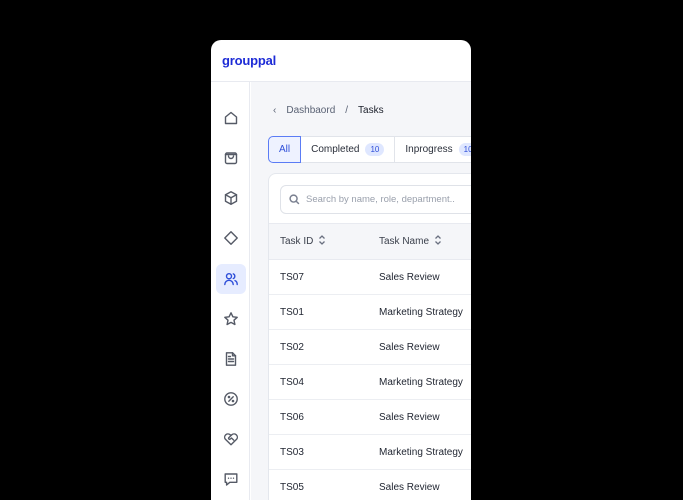  I want to click on sidebar-item-favorites, so click(231, 319).